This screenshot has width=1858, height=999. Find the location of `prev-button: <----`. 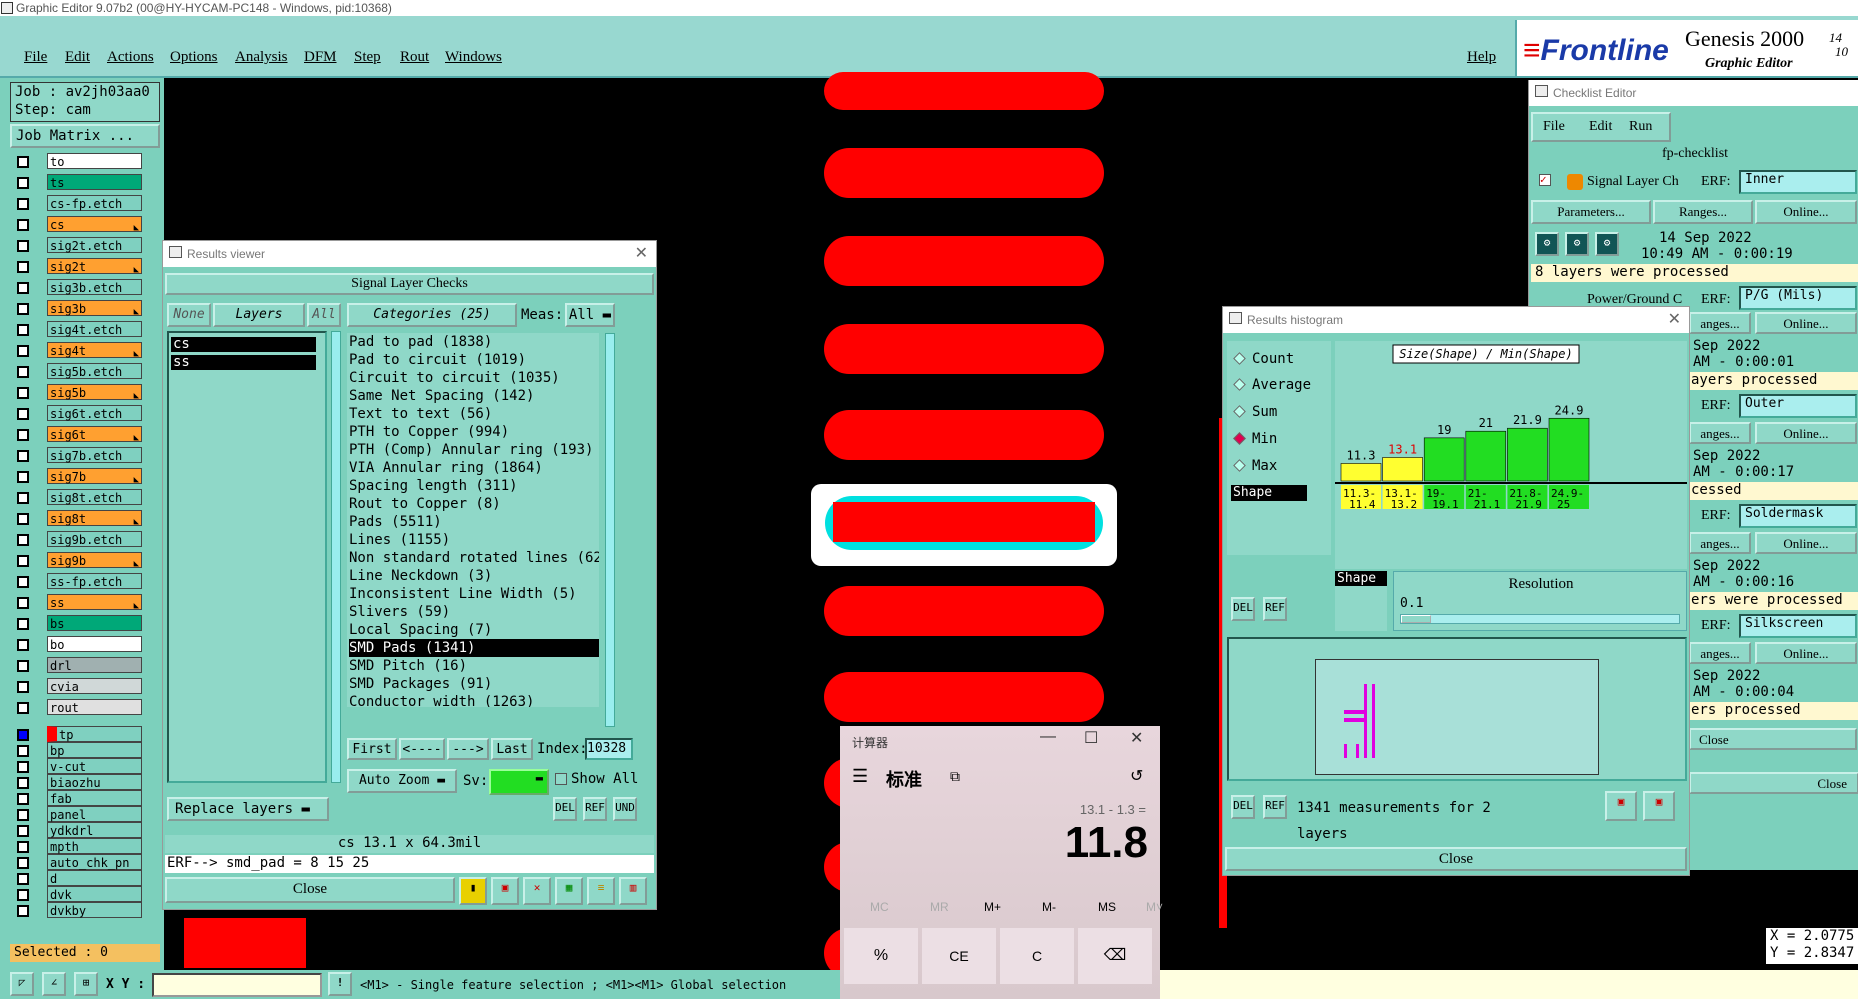

prev-button: <---- is located at coordinates (422, 749).